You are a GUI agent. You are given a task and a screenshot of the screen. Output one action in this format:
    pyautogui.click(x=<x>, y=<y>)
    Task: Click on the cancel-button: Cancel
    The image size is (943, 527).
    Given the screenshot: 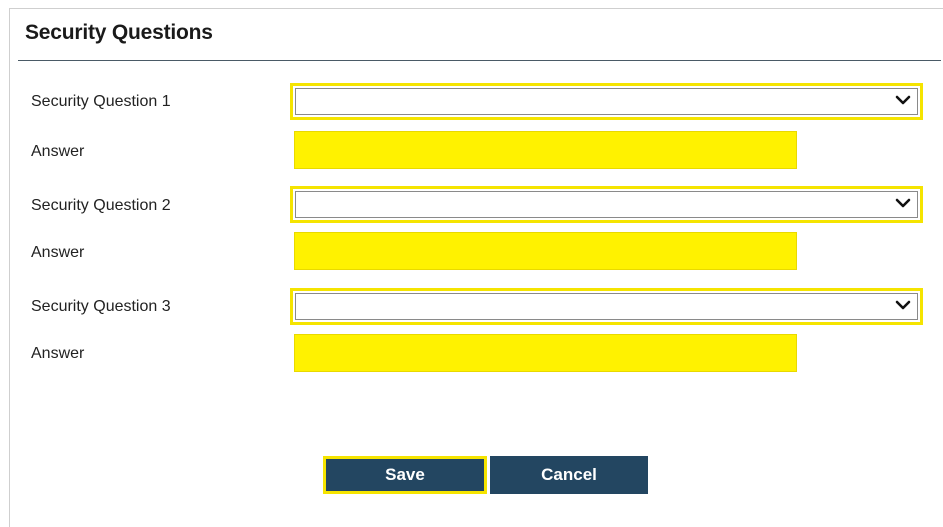 What is the action you would take?
    pyautogui.click(x=569, y=475)
    